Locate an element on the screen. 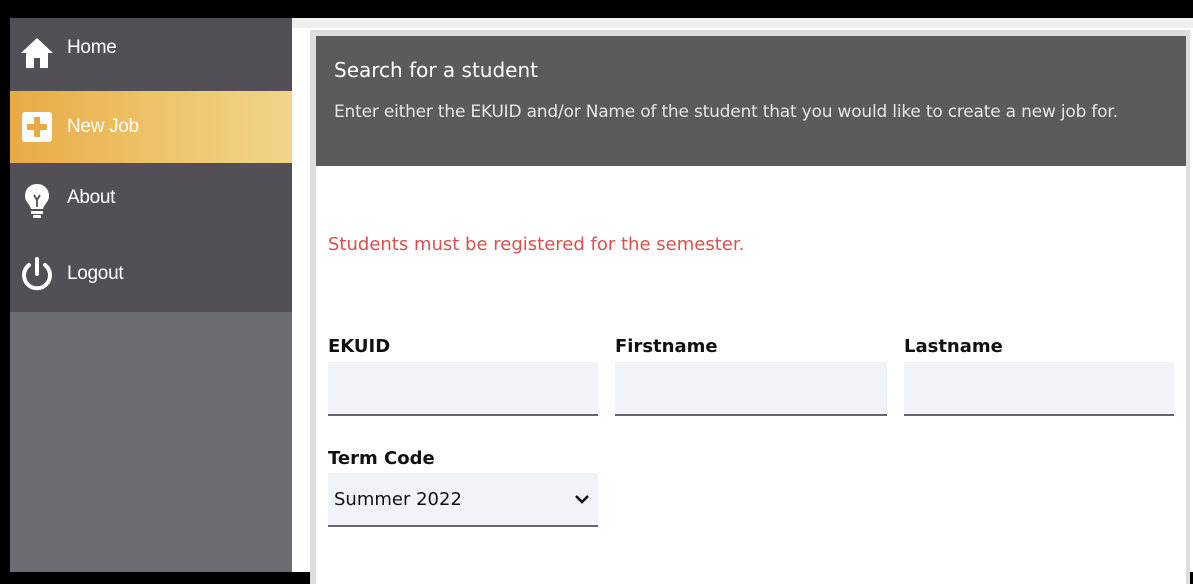 The image size is (1193, 584). sidebar-item-about: About is located at coordinates (151, 201).